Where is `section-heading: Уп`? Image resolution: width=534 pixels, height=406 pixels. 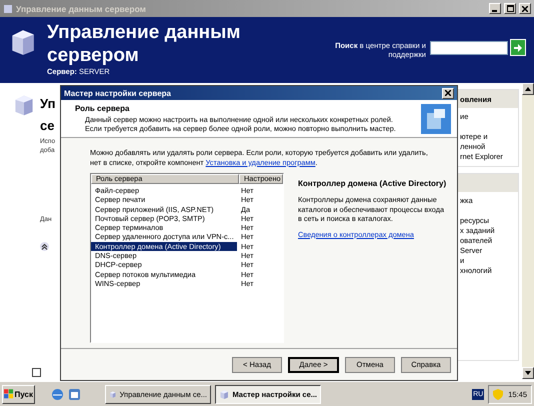 section-heading: Уп is located at coordinates (48, 104).